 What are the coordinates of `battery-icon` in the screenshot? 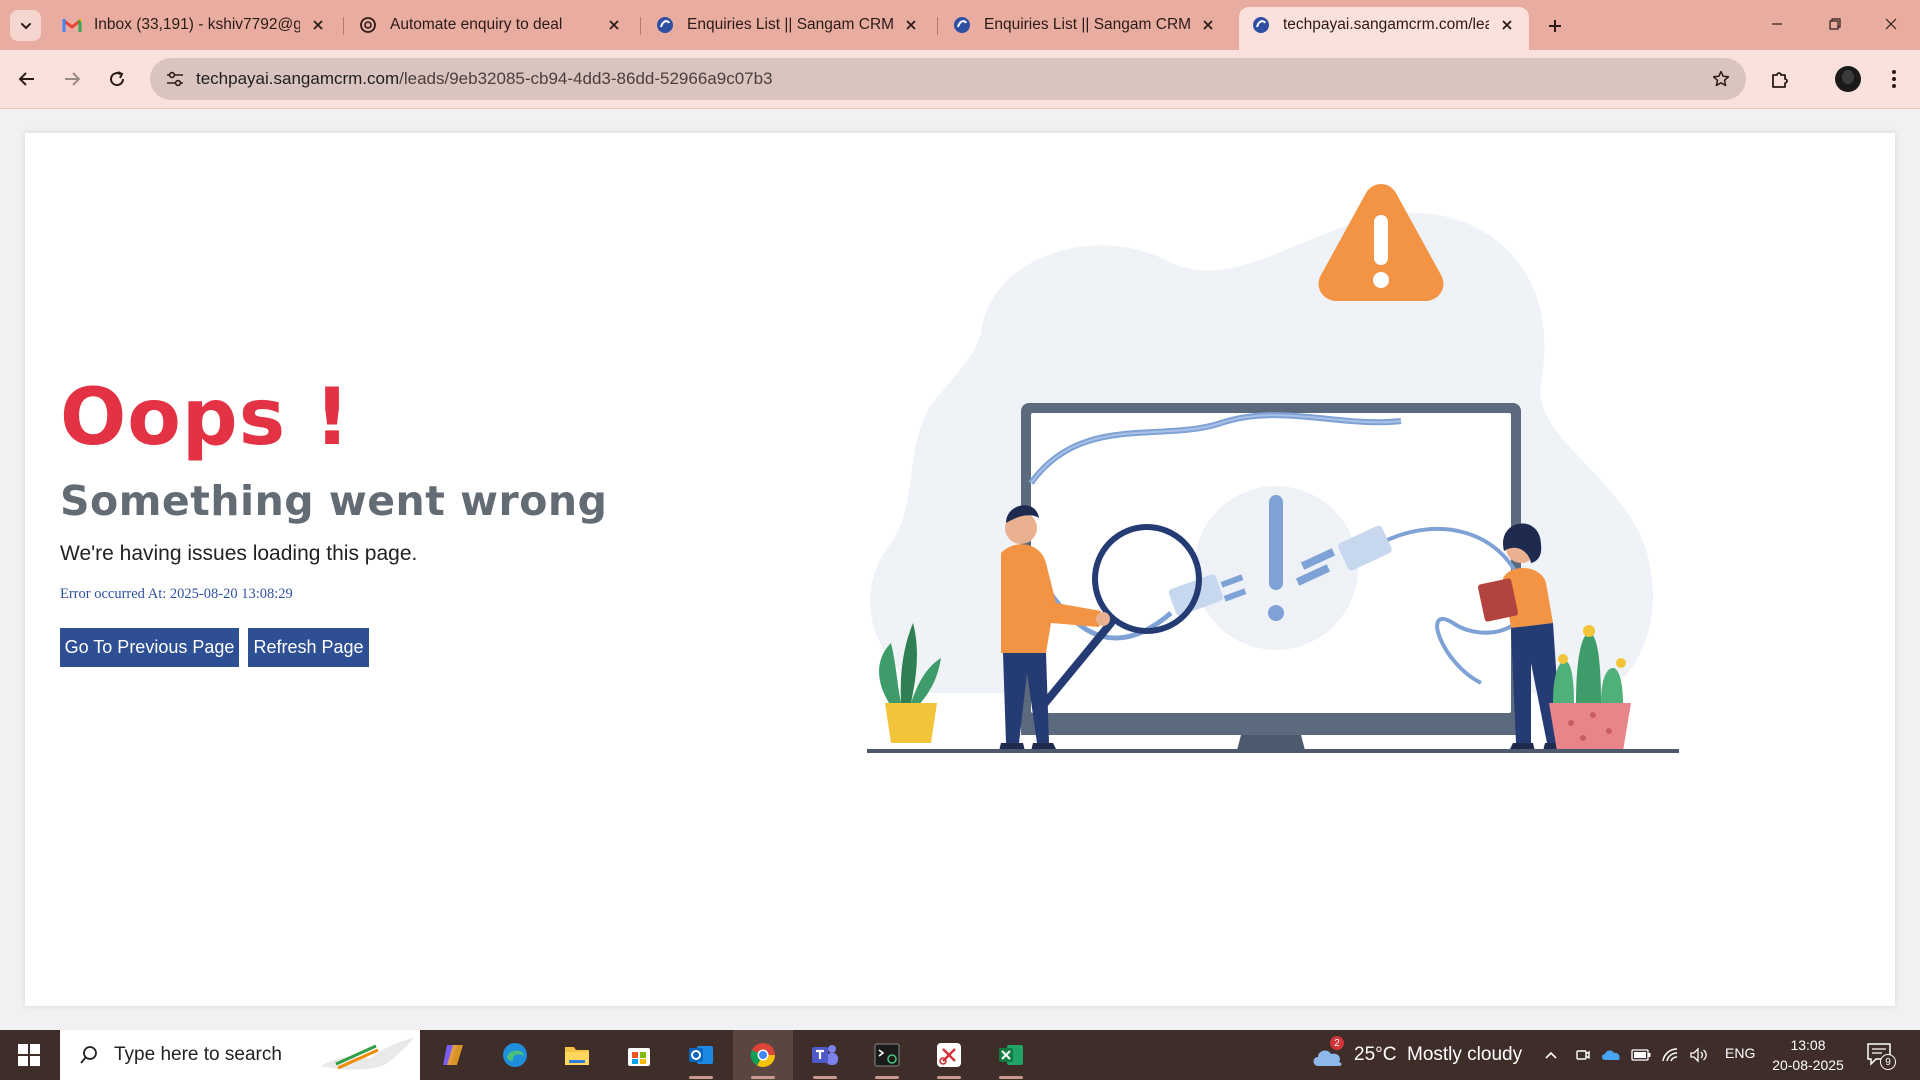 It's located at (1641, 1055).